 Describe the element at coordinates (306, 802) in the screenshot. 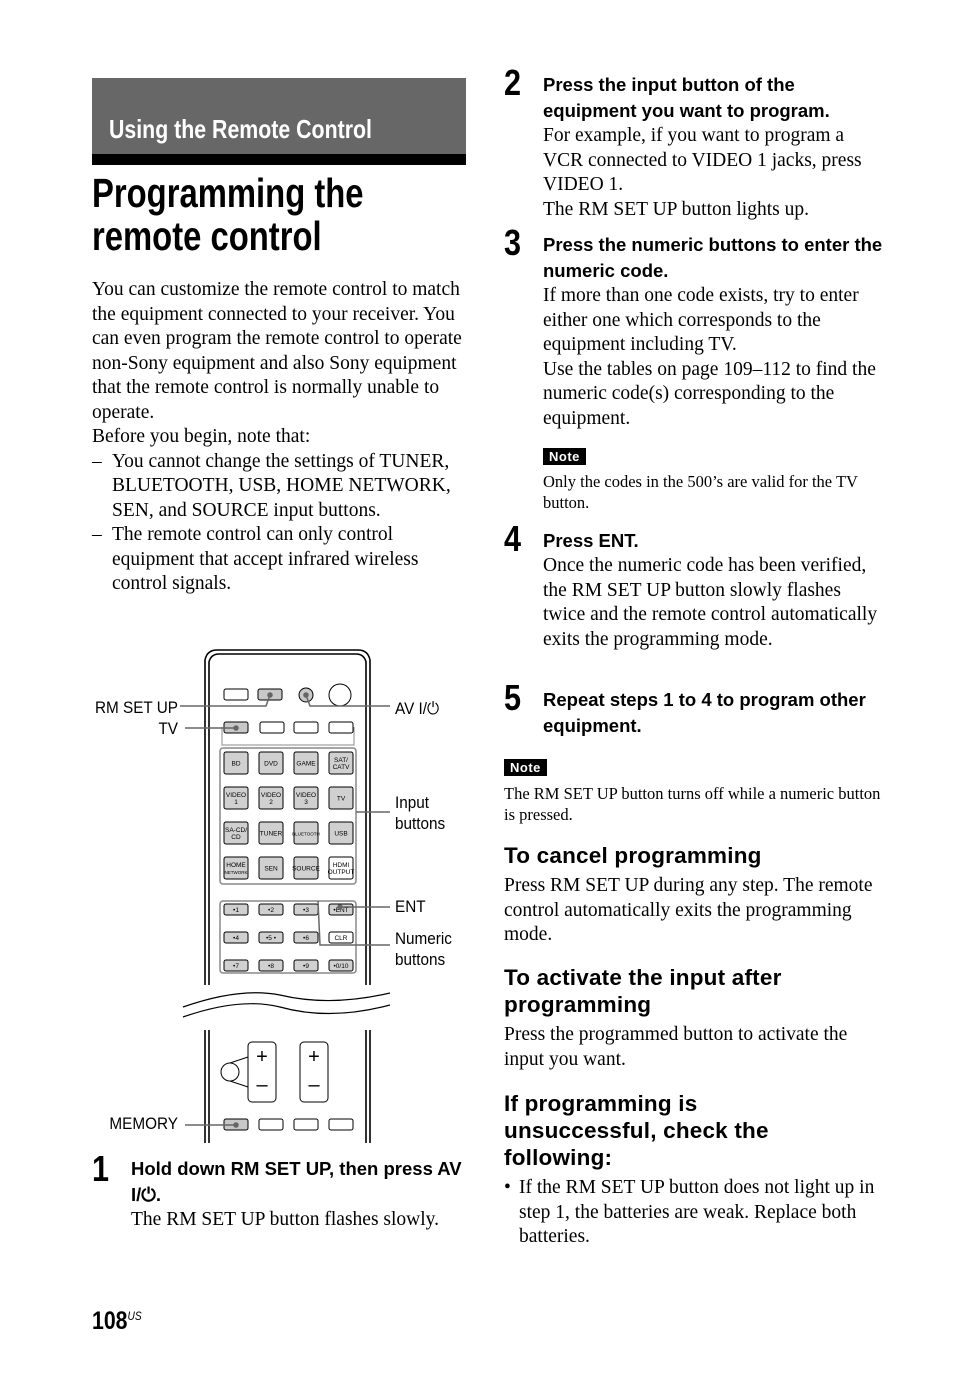

I see `remote-button-label: 3` at that location.